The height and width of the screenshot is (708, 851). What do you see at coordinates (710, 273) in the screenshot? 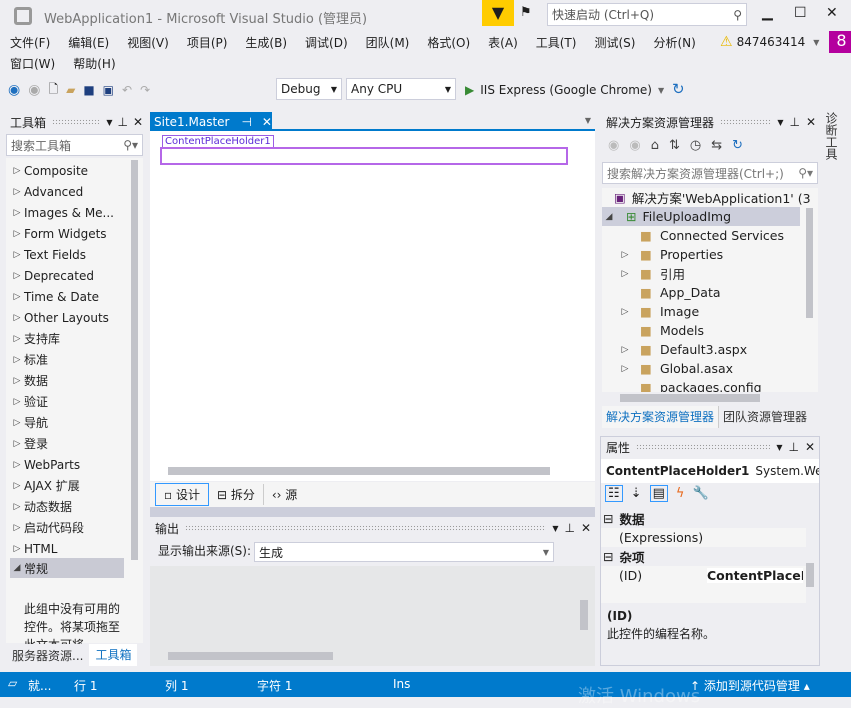
I see `tree-item: ▷ ■ 引用` at bounding box center [710, 273].